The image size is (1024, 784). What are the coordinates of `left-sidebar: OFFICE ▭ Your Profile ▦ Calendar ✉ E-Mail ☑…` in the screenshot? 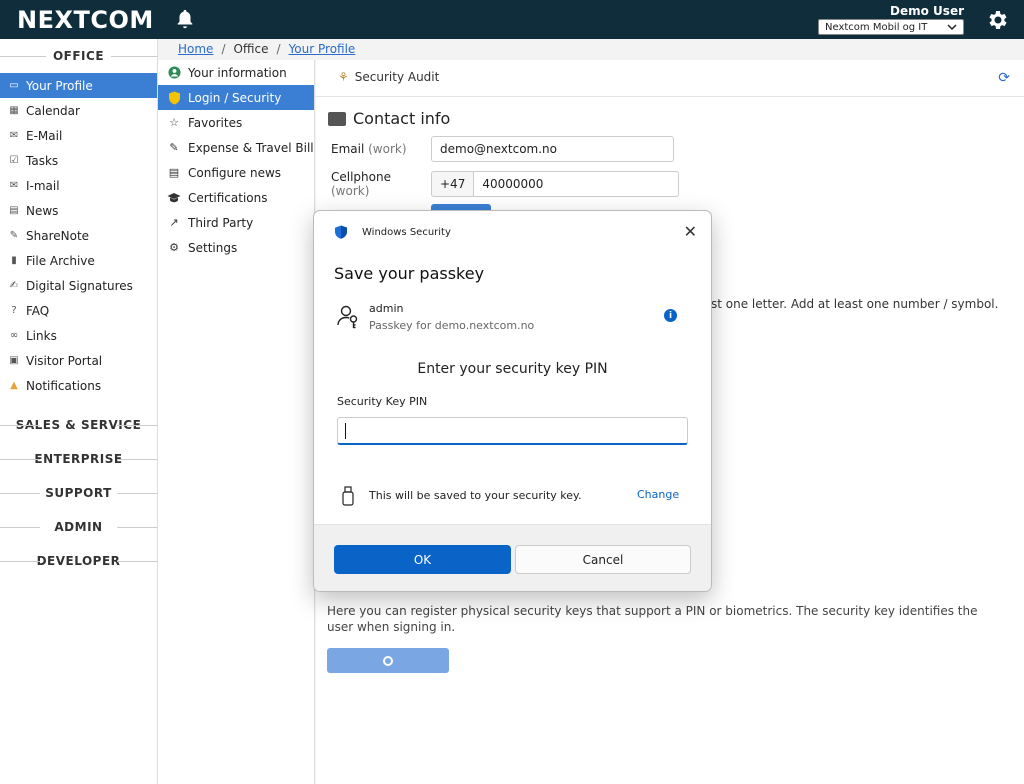 It's located at (79, 411).